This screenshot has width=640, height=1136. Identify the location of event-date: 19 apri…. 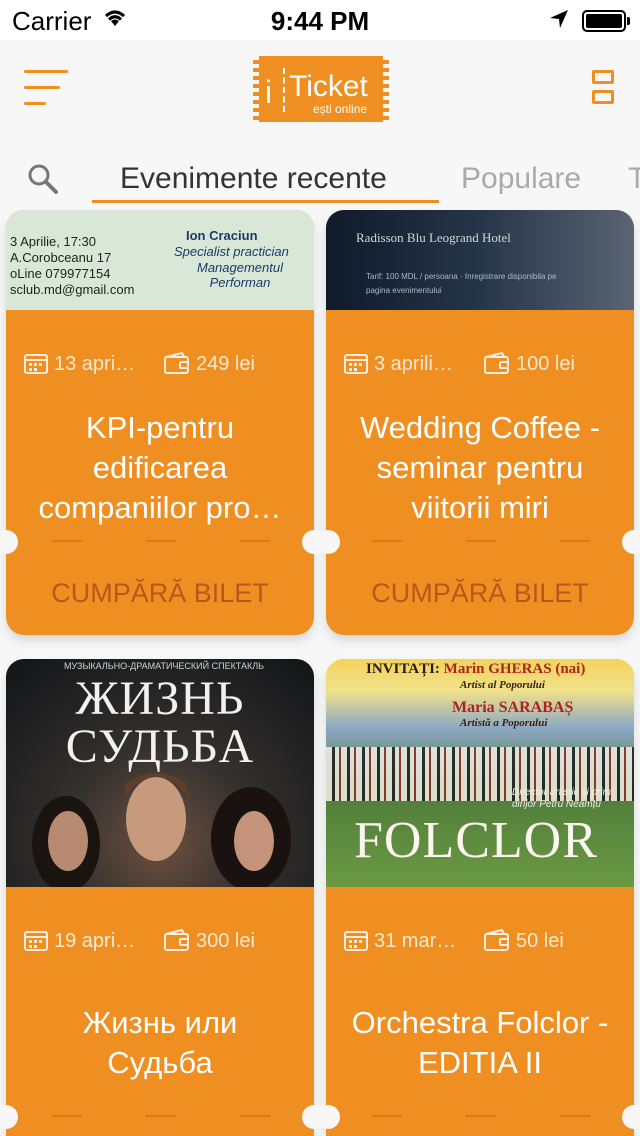
(79, 941).